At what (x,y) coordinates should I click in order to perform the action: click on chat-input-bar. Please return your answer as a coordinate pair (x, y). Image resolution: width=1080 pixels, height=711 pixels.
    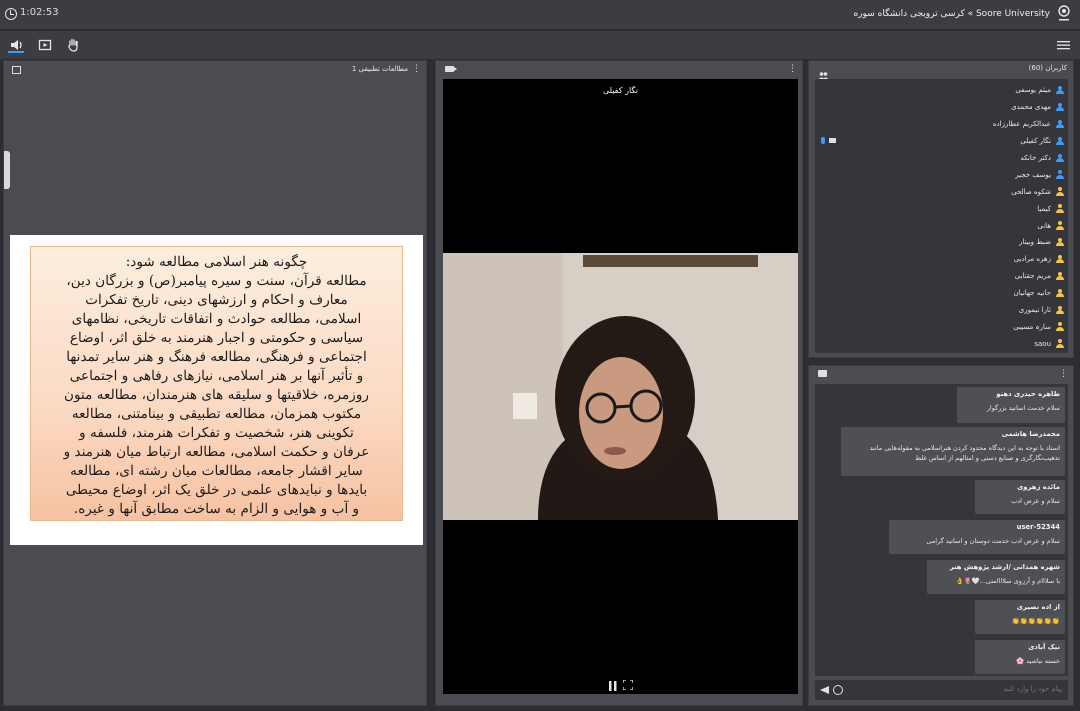
    Looking at the image, I should click on (941, 690).